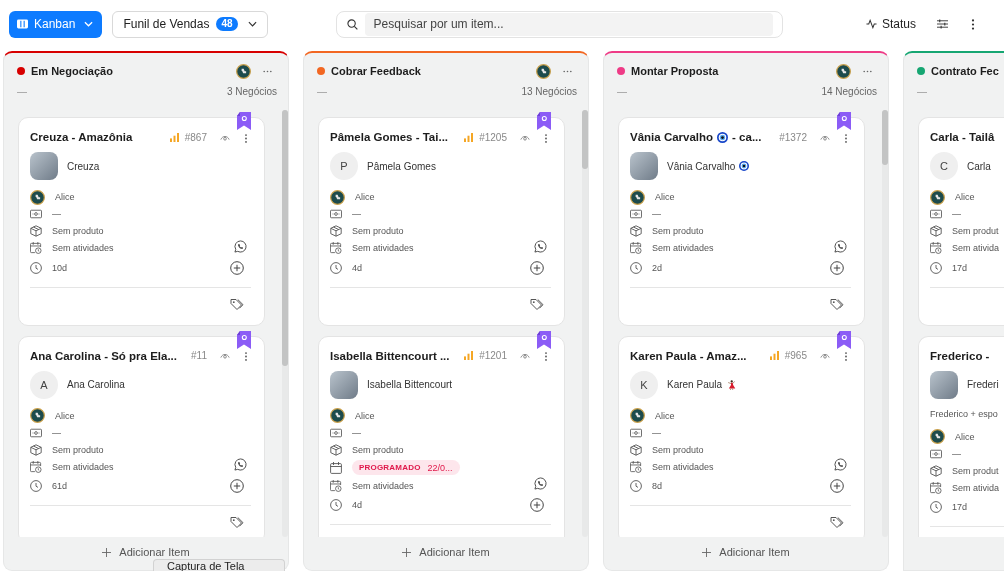 Image resolution: width=1004 pixels, height=571 pixels. I want to click on card-title: Creuza - Amazônia, so click(81, 137).